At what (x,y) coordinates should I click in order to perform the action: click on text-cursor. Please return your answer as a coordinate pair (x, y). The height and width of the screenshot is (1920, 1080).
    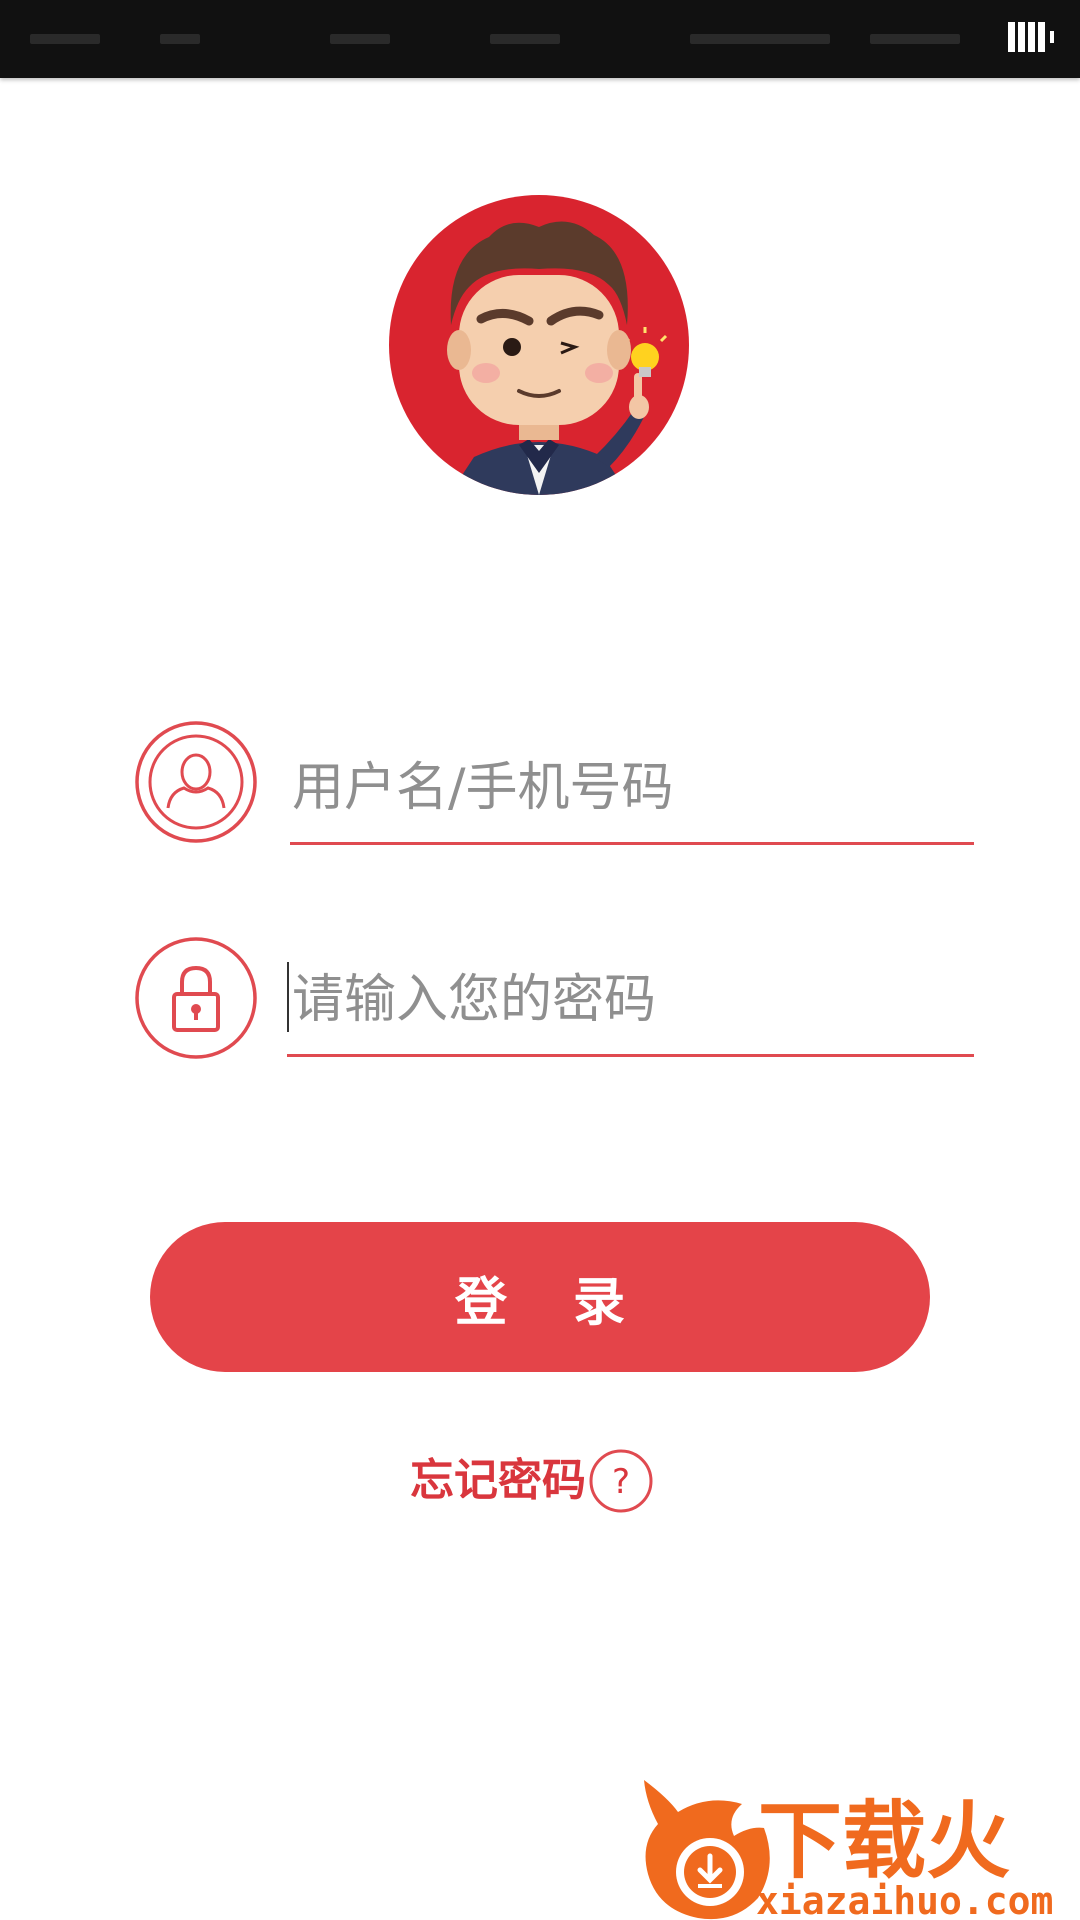
    Looking at the image, I should click on (288, 997).